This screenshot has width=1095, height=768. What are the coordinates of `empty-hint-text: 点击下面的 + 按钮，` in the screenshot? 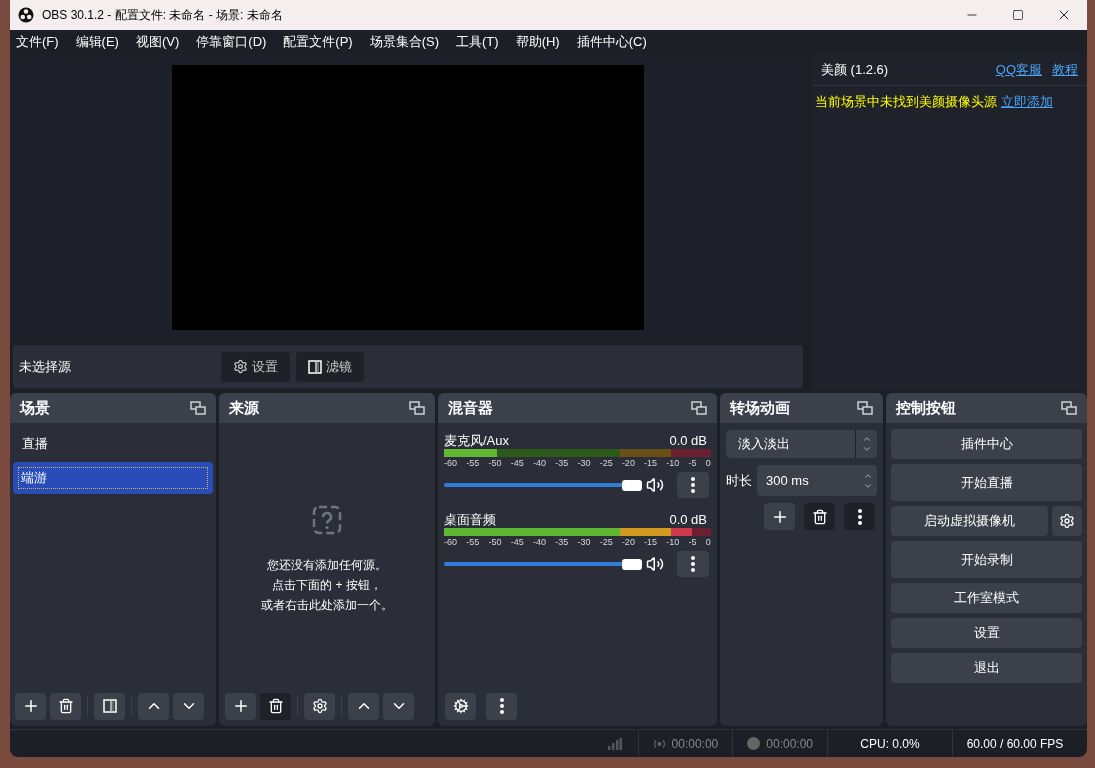 It's located at (327, 585).